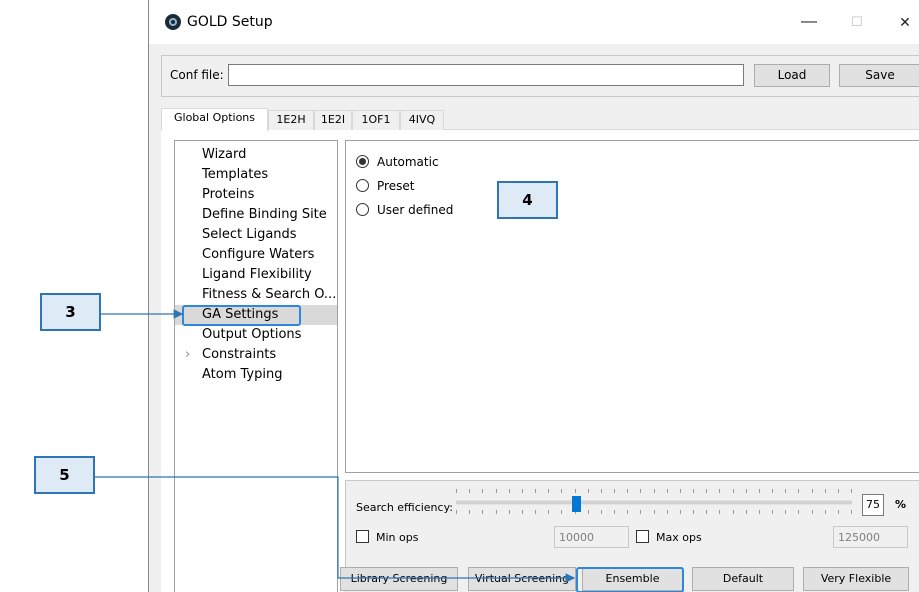 This screenshot has width=919, height=592. What do you see at coordinates (214, 119) in the screenshot?
I see `tab-global-options: Global Options` at bounding box center [214, 119].